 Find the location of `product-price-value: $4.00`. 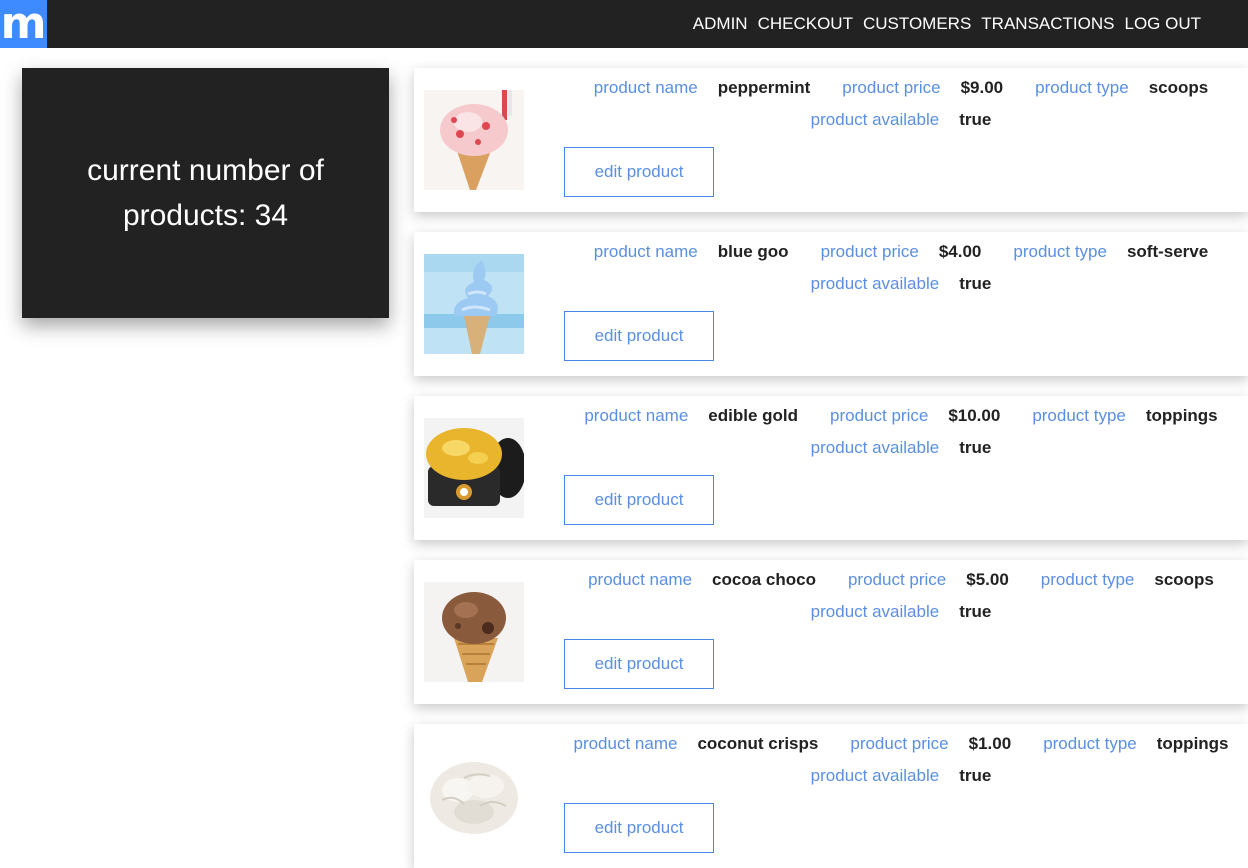

product-price-value: $4.00 is located at coordinates (960, 251).